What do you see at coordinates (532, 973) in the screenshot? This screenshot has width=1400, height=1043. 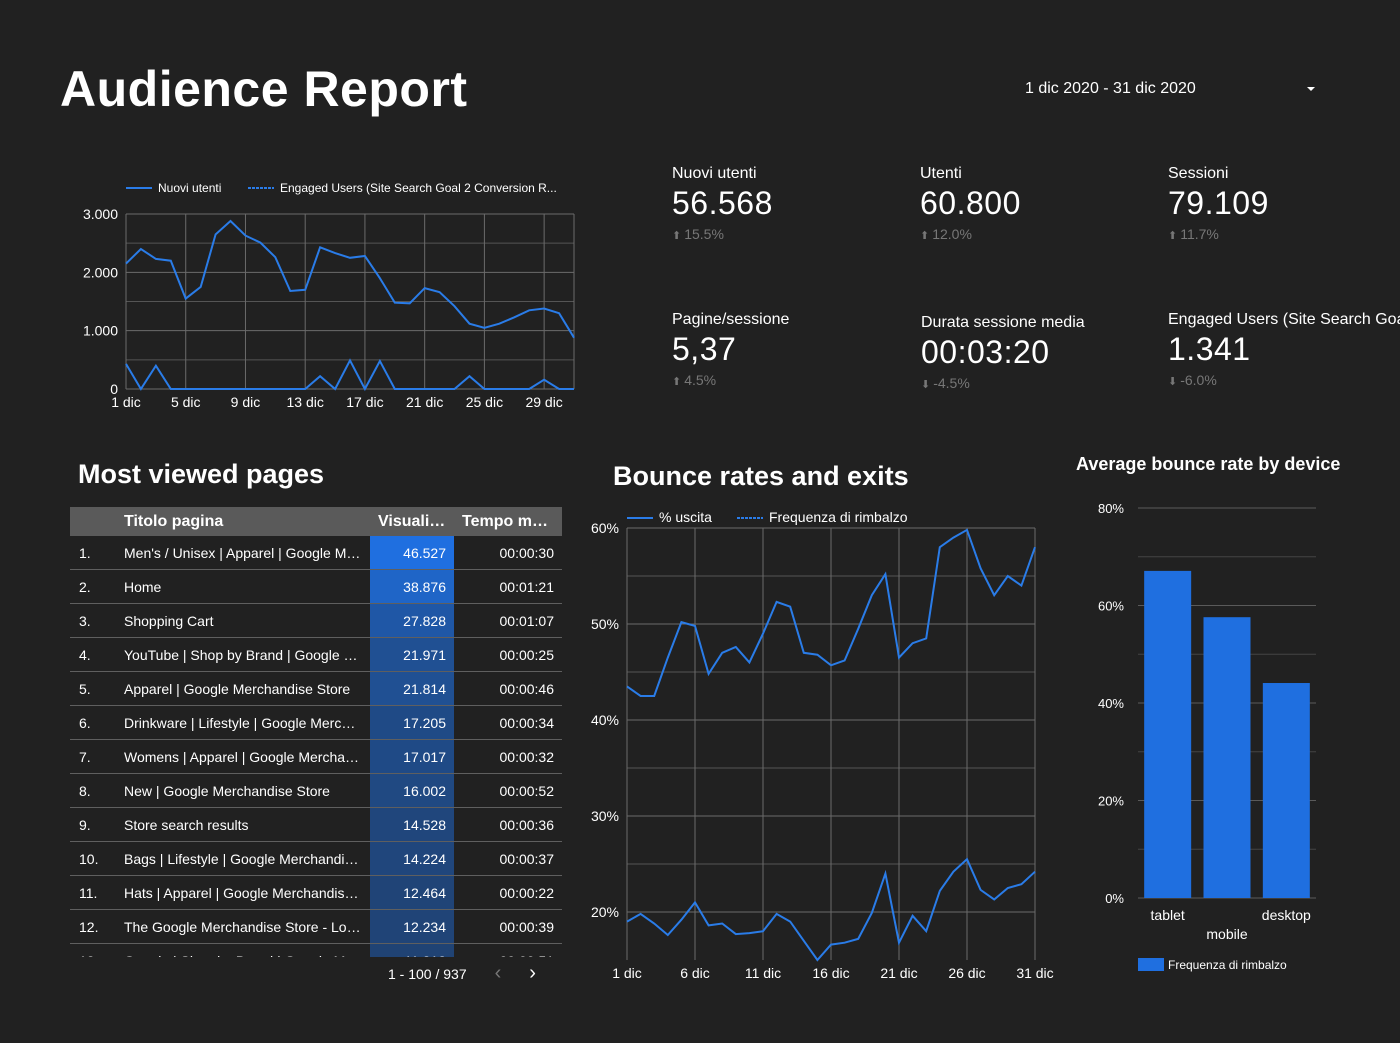 I see `chevron-right-icon: ›` at bounding box center [532, 973].